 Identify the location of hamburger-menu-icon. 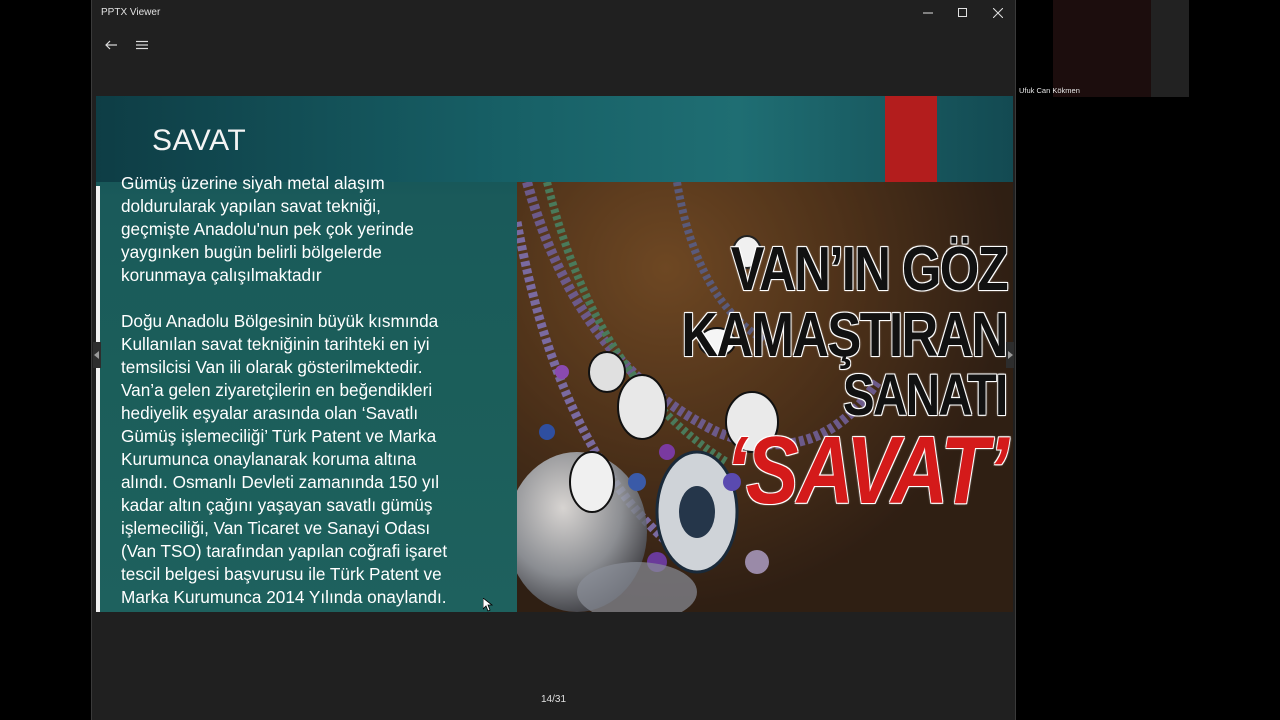
(142, 45).